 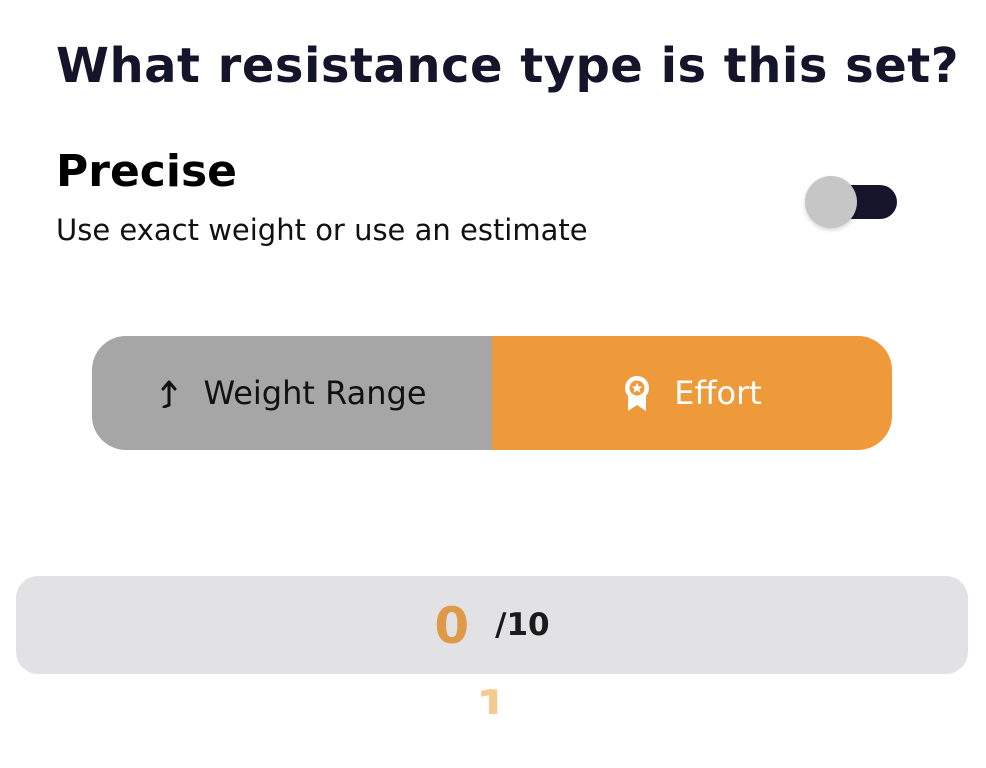 What do you see at coordinates (508, 66) in the screenshot?
I see `page-title: What resistance type is this set?` at bounding box center [508, 66].